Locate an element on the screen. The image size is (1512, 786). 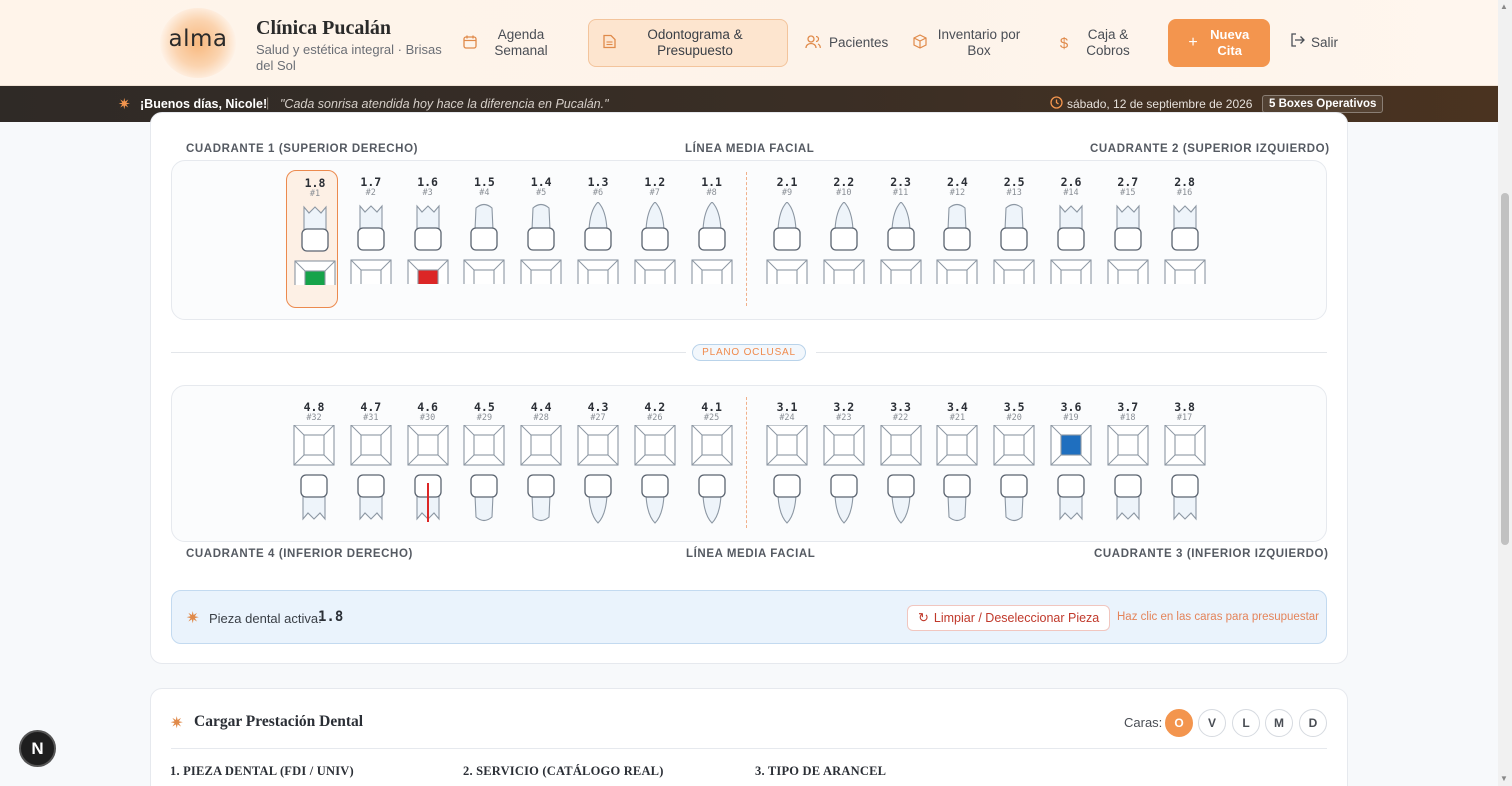
tooth-1-6: 1.6 #3 is located at coordinates (428, 239).